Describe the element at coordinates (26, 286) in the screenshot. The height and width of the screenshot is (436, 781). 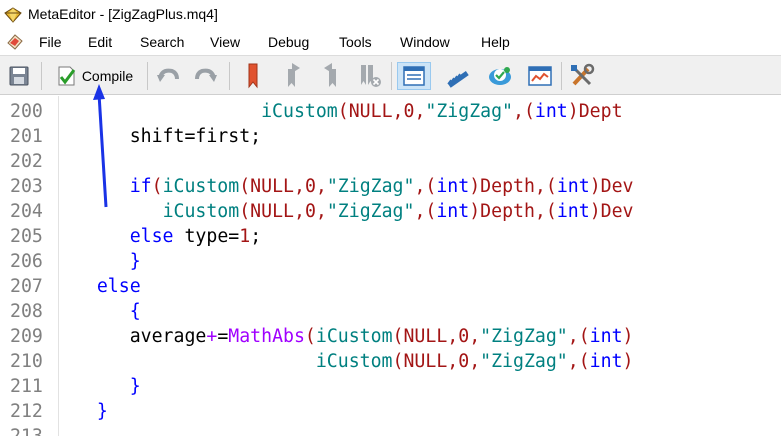
I see `line-number: 207` at that location.